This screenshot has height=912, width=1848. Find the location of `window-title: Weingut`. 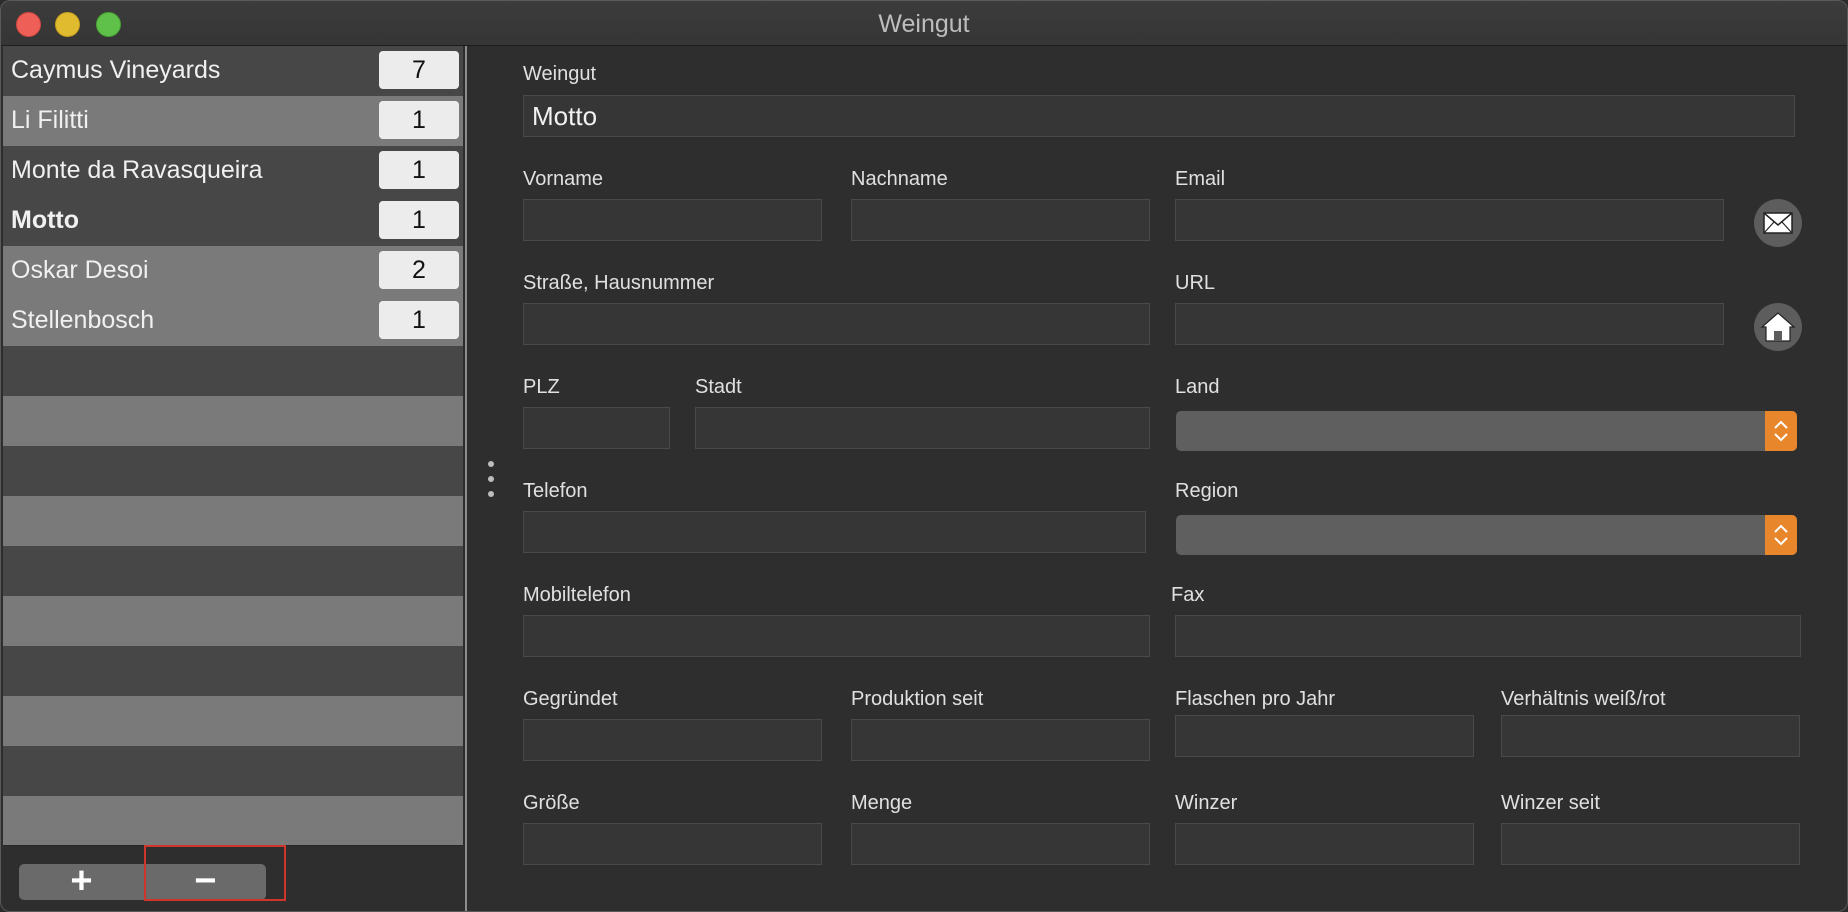

window-title: Weingut is located at coordinates (924, 24).